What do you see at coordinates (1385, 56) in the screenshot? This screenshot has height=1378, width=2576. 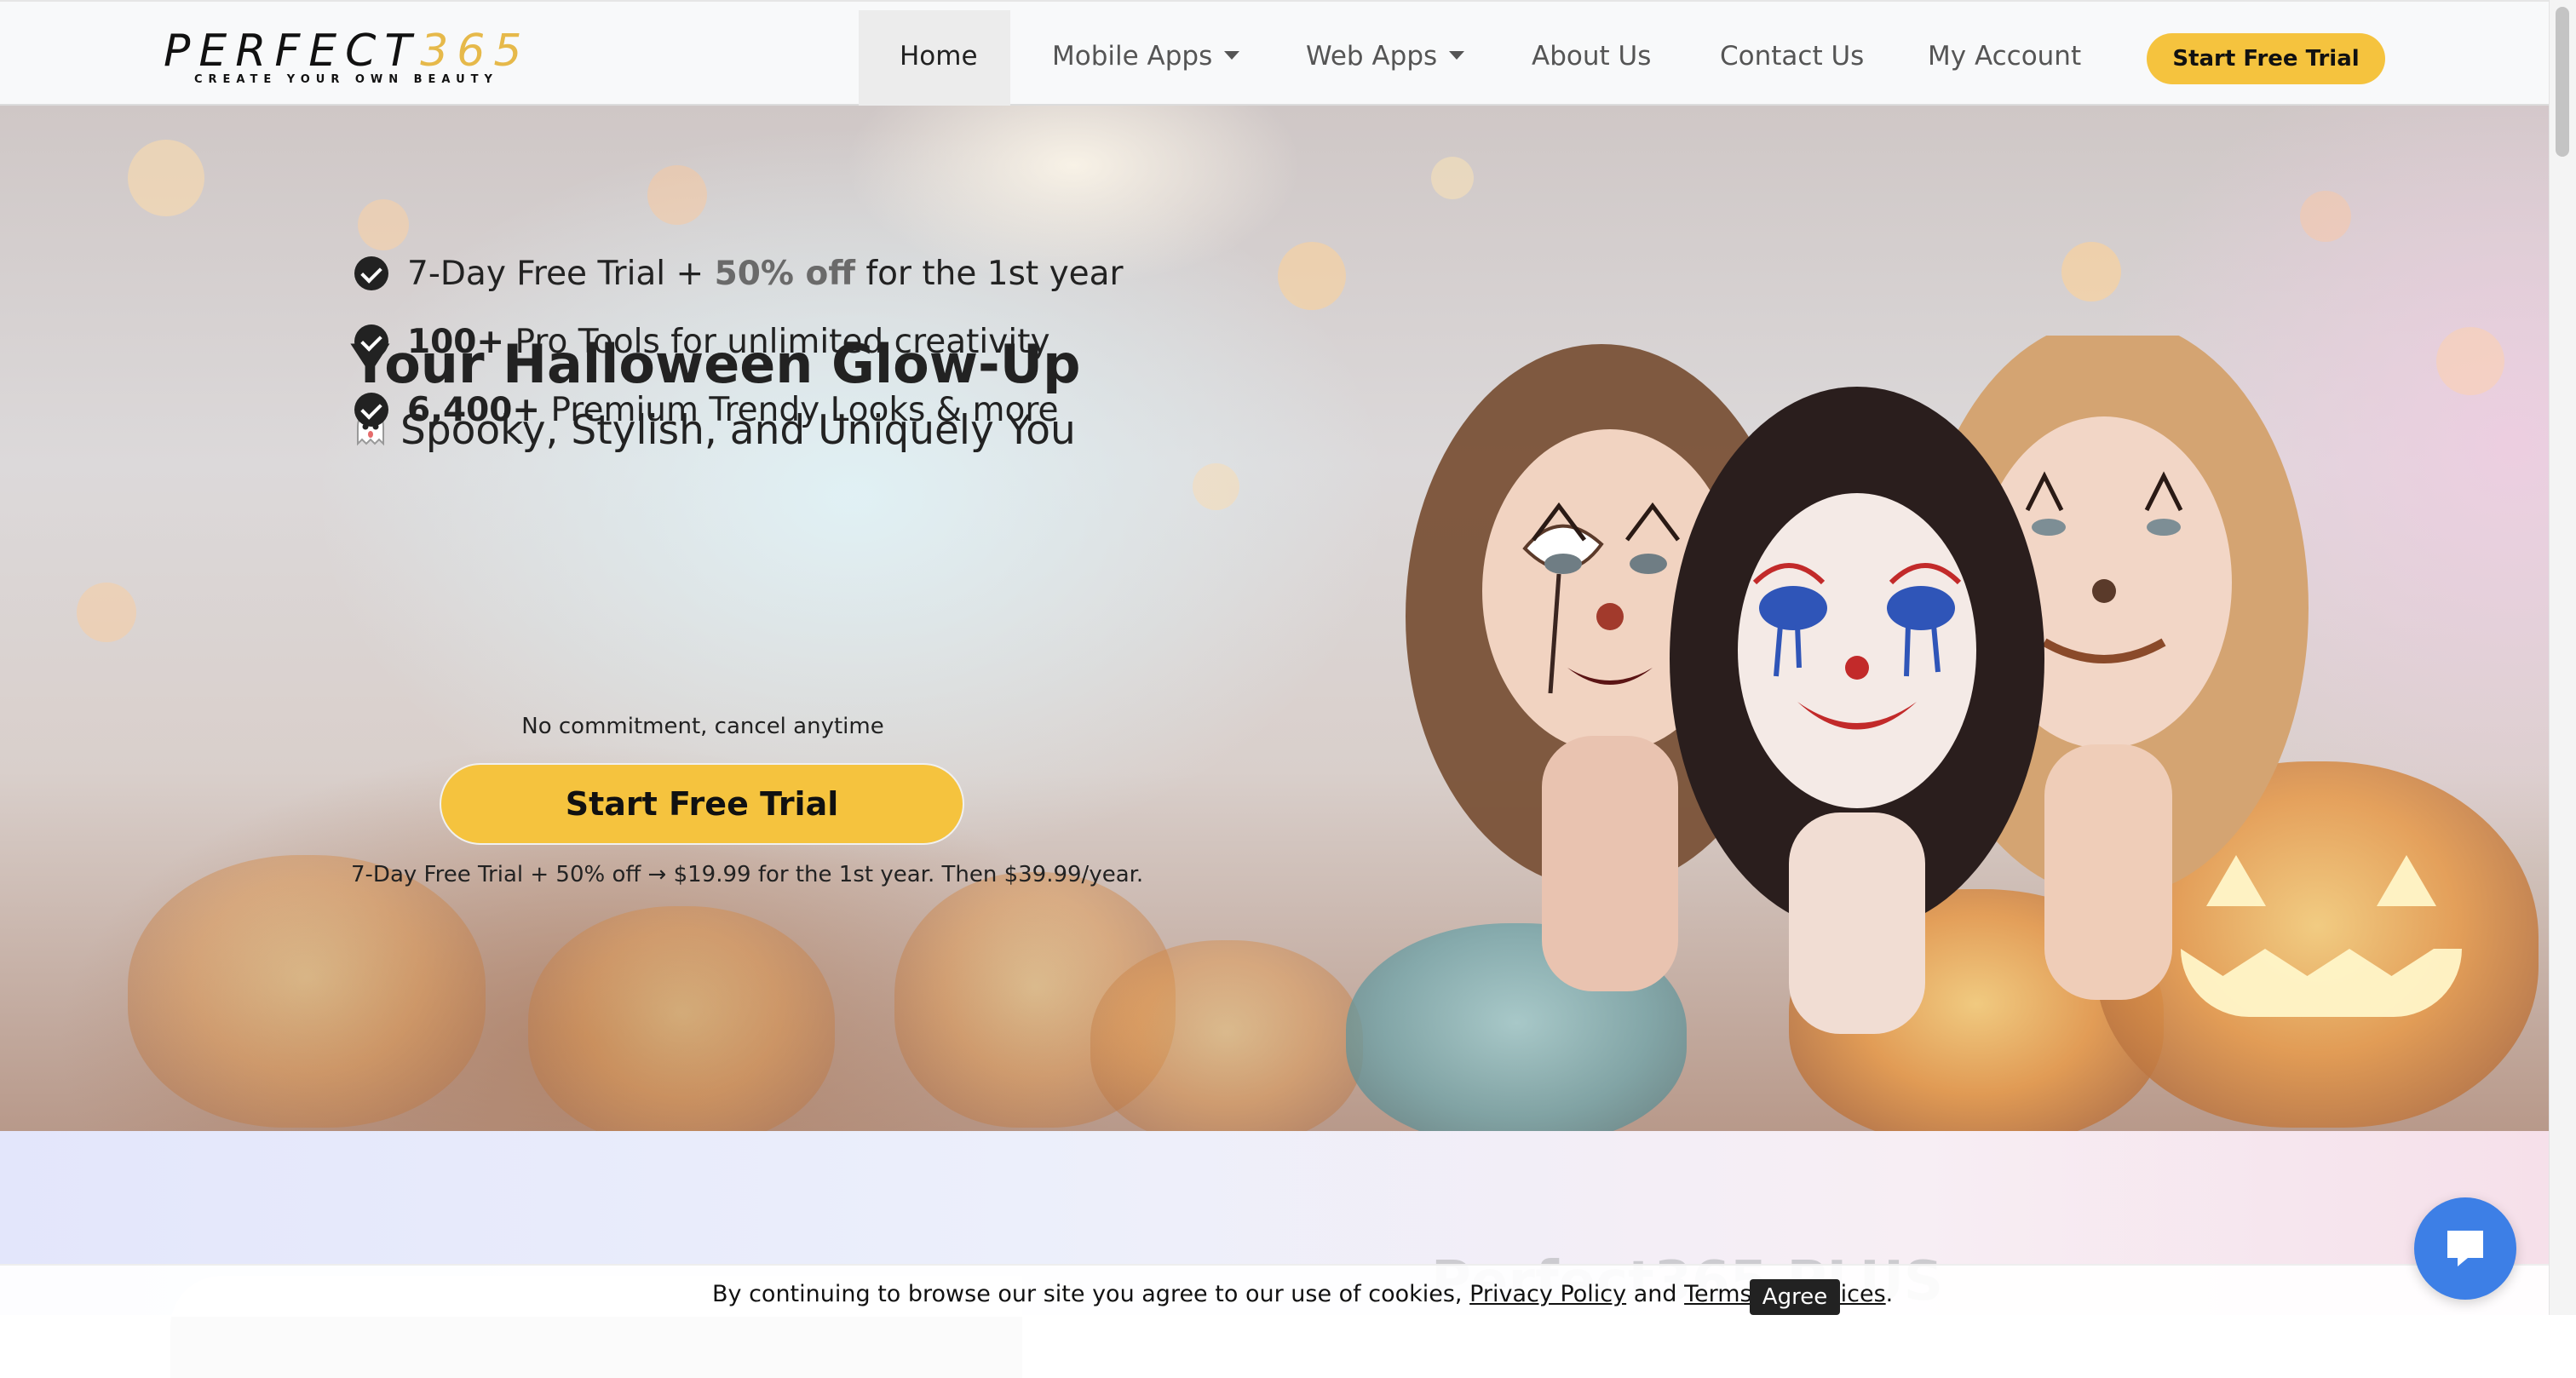 I see `nav-web-apps: Web Apps` at bounding box center [1385, 56].